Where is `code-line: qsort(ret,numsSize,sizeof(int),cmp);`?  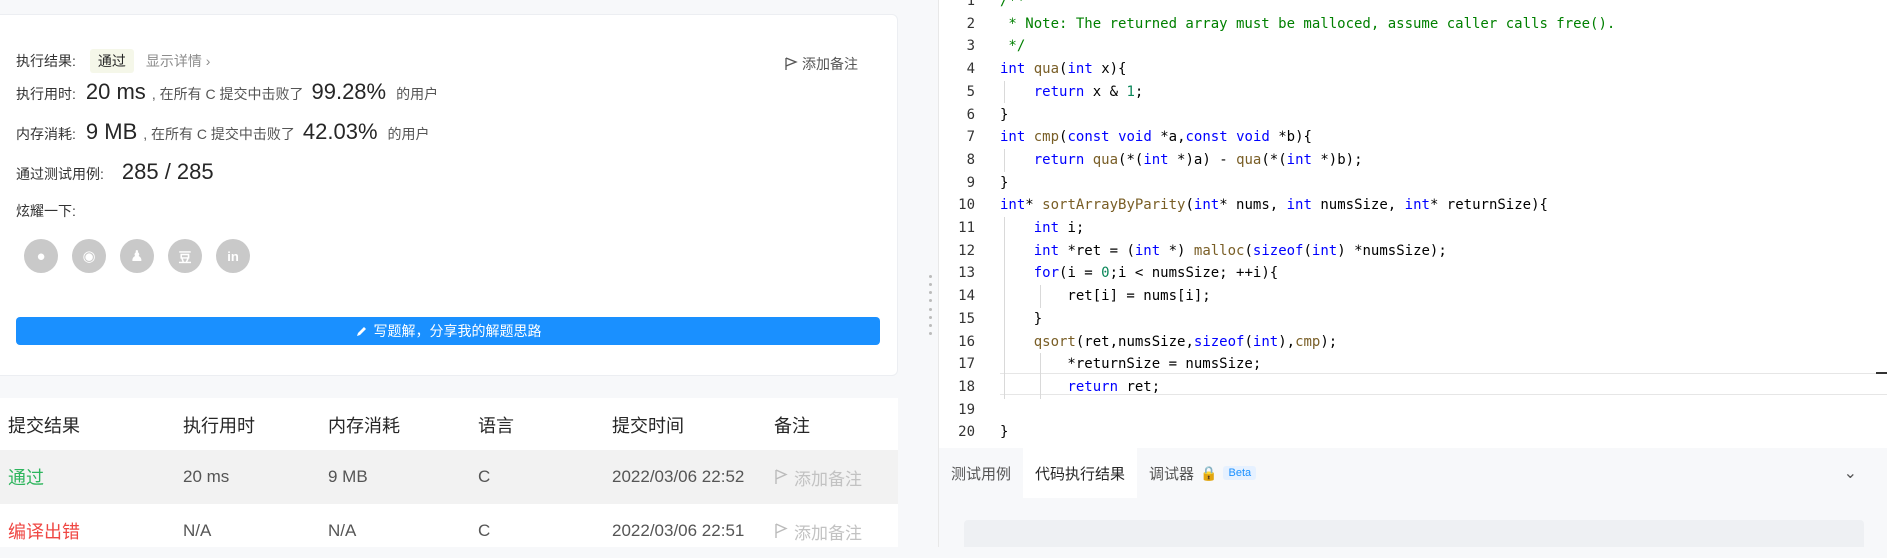 code-line: qsort(ret,numsSize,sizeof(int),cmp); is located at coordinates (1169, 342).